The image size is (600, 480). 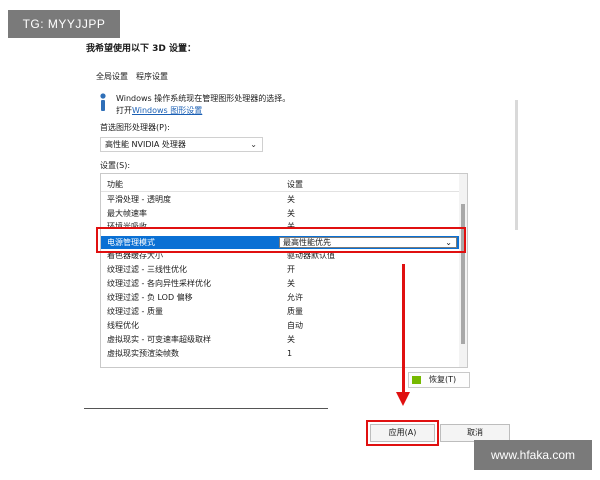 I want to click on divider, so click(x=206, y=408).